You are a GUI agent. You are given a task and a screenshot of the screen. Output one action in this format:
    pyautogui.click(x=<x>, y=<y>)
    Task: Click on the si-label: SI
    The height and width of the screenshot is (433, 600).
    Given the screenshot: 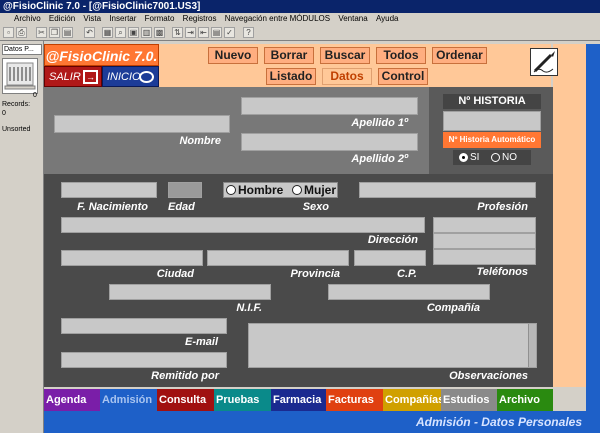 What is the action you would take?
    pyautogui.click(x=475, y=157)
    